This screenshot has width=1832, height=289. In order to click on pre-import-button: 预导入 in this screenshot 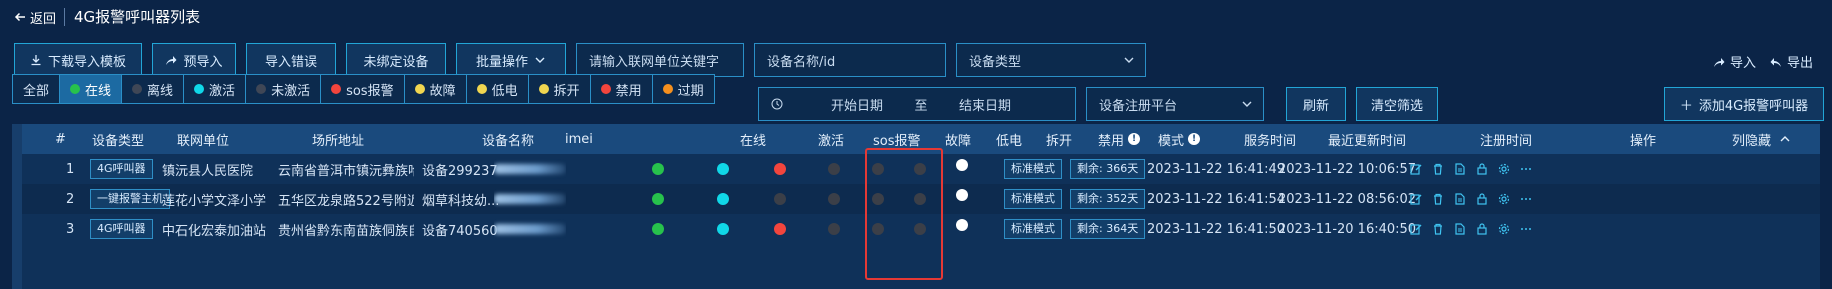, I will do `click(194, 60)`.